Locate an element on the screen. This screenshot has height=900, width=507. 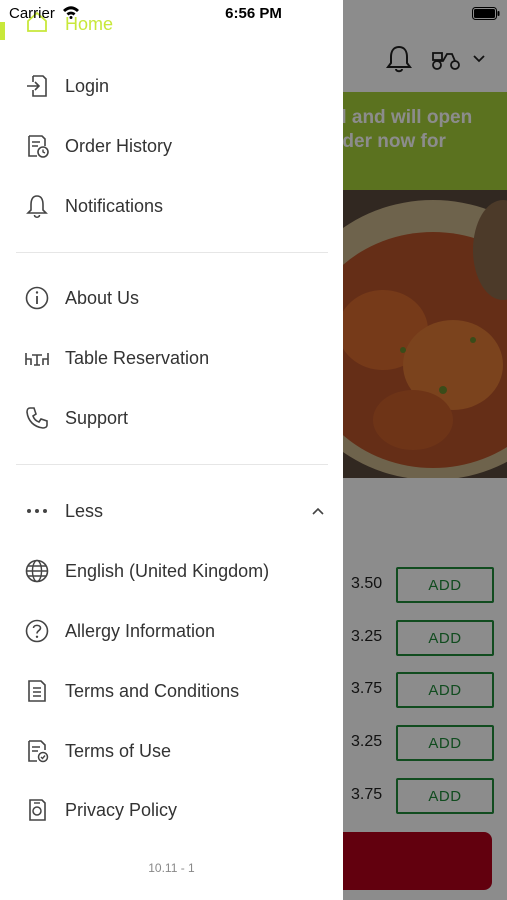
menu-item-terms-and-conditions: Terms and Conditions is located at coordinates (171, 691).